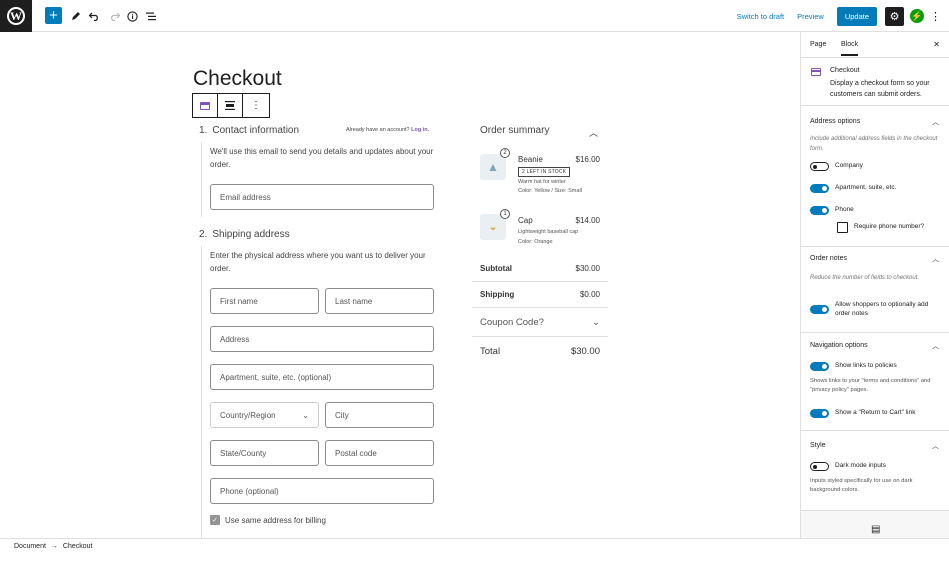  What do you see at coordinates (264, 301) in the screenshot?
I see `first-name-field: First name` at bounding box center [264, 301].